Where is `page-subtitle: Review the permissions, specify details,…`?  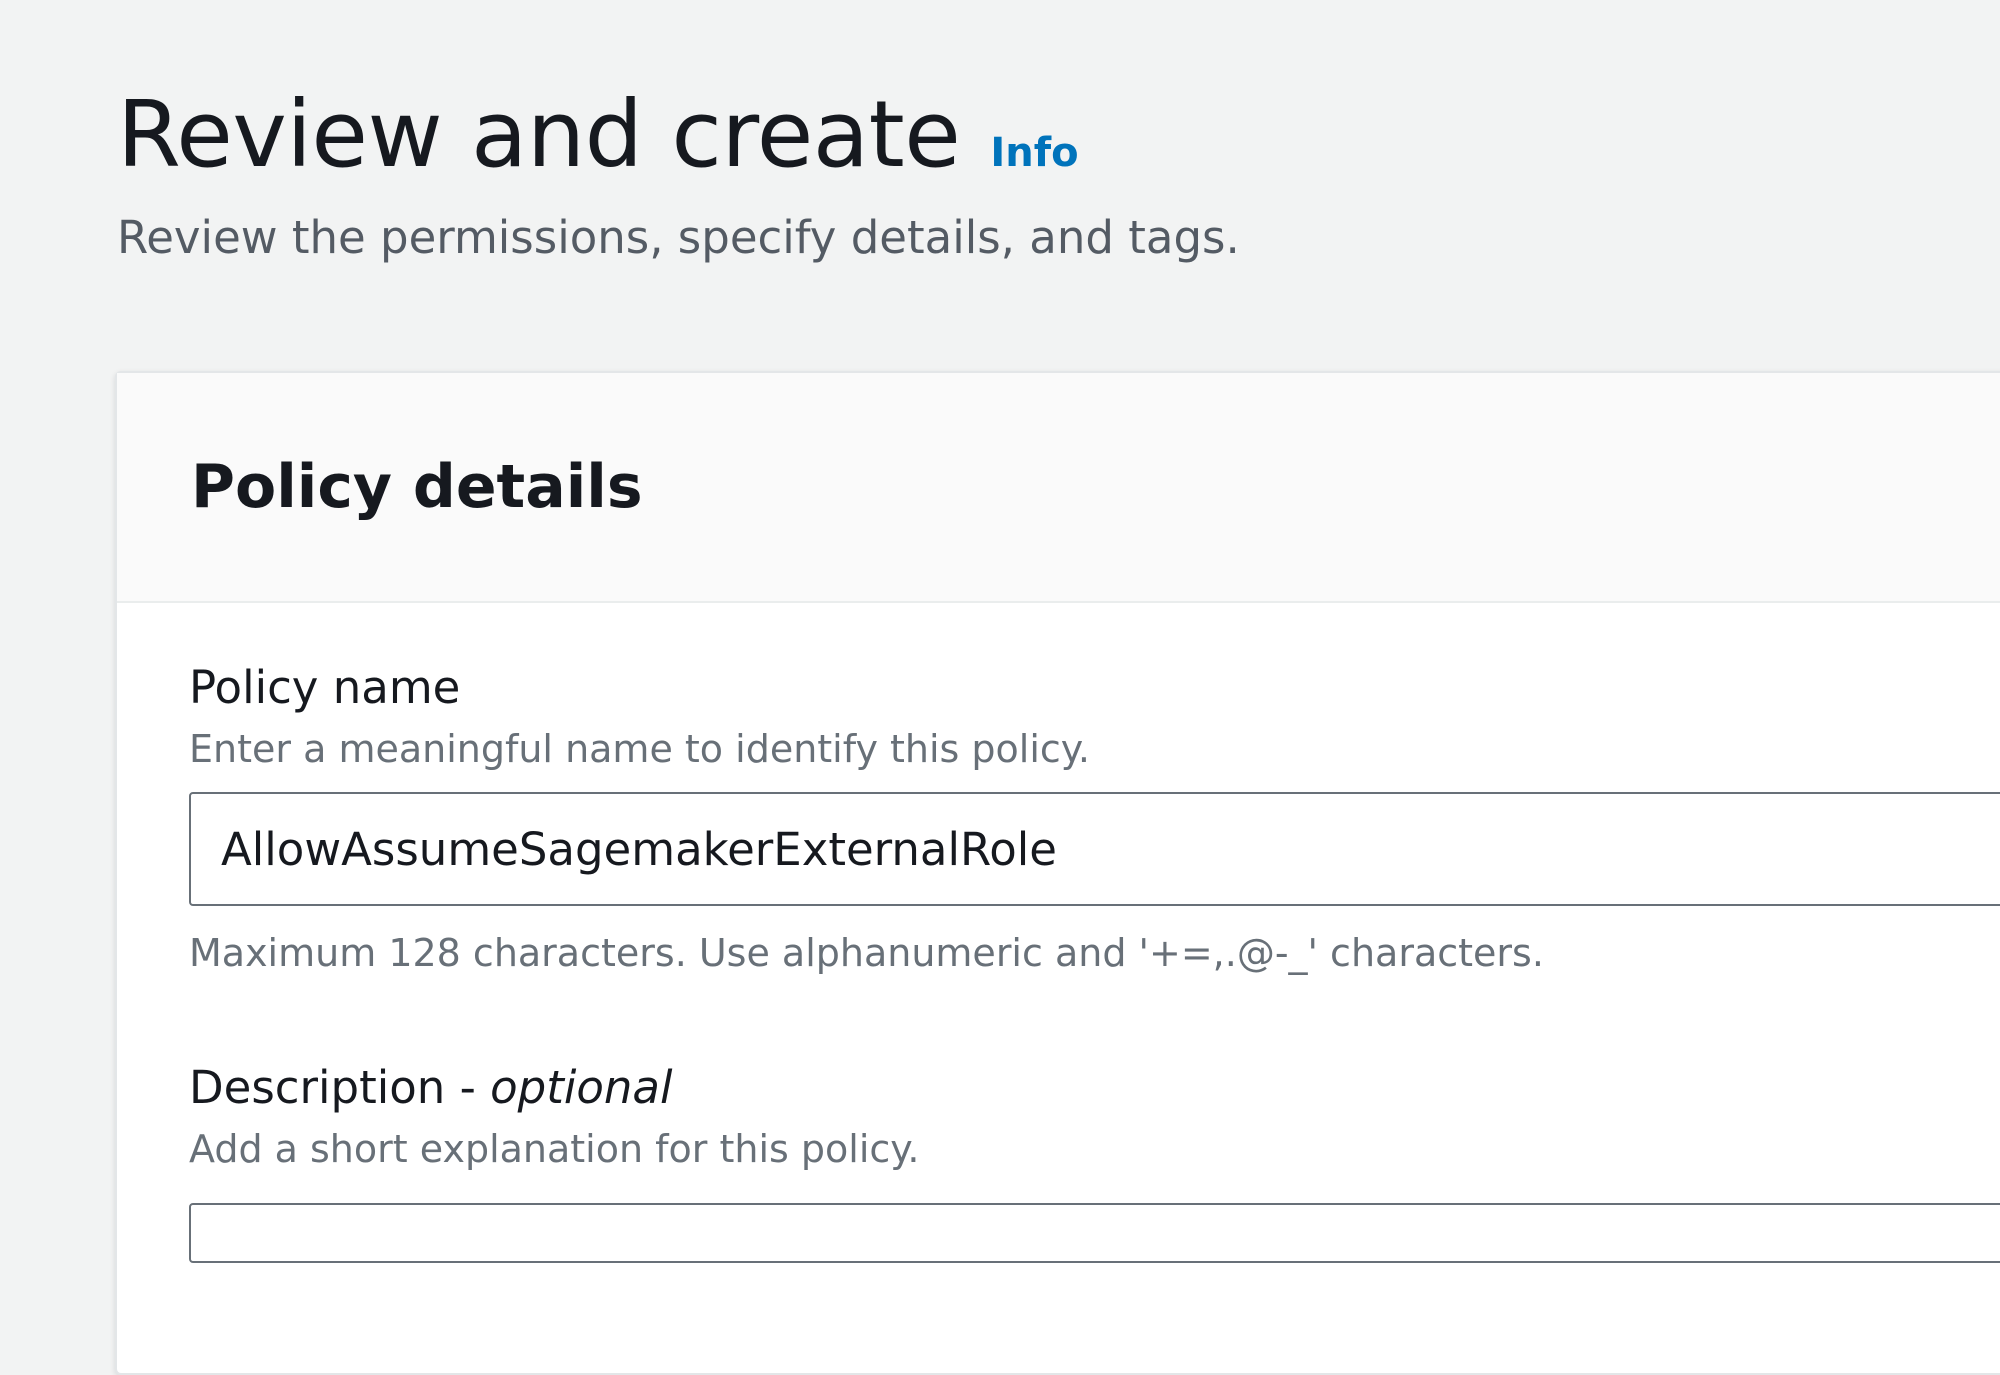
page-subtitle: Review the permissions, specify details,… is located at coordinates (678, 237).